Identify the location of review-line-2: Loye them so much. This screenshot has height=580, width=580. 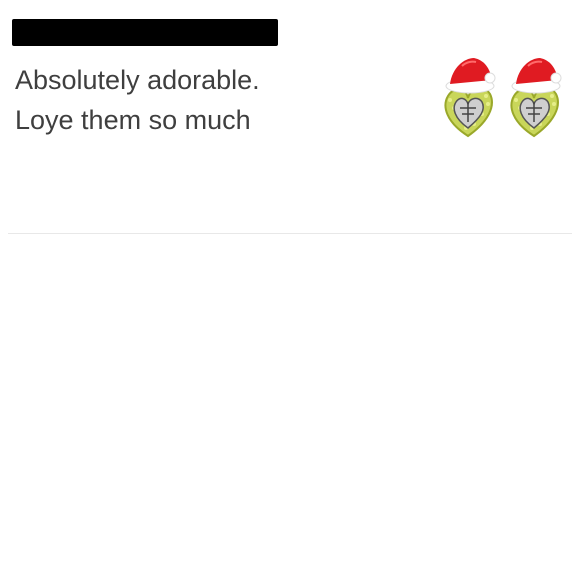
(133, 120).